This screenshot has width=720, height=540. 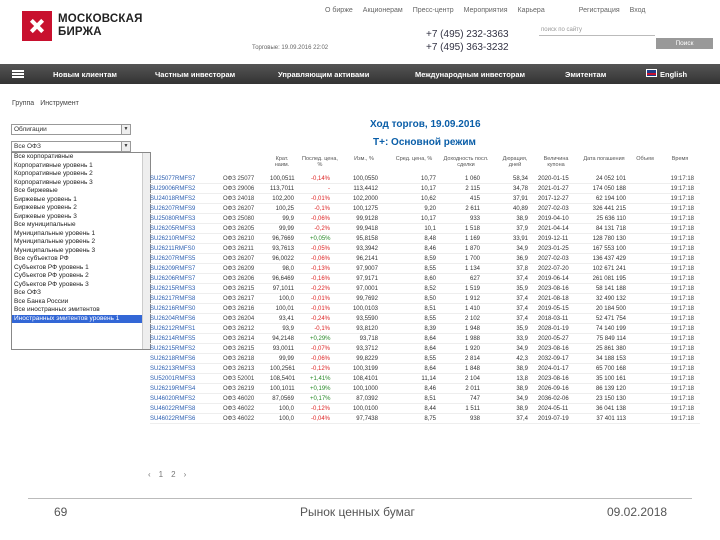 What do you see at coordinates (282, 162) in the screenshot?
I see `col-short-name: Крат. наим.` at bounding box center [282, 162].